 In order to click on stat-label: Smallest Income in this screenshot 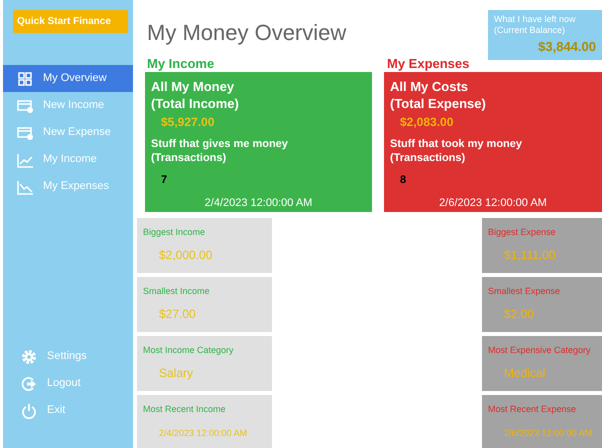, I will do `click(177, 291)`.